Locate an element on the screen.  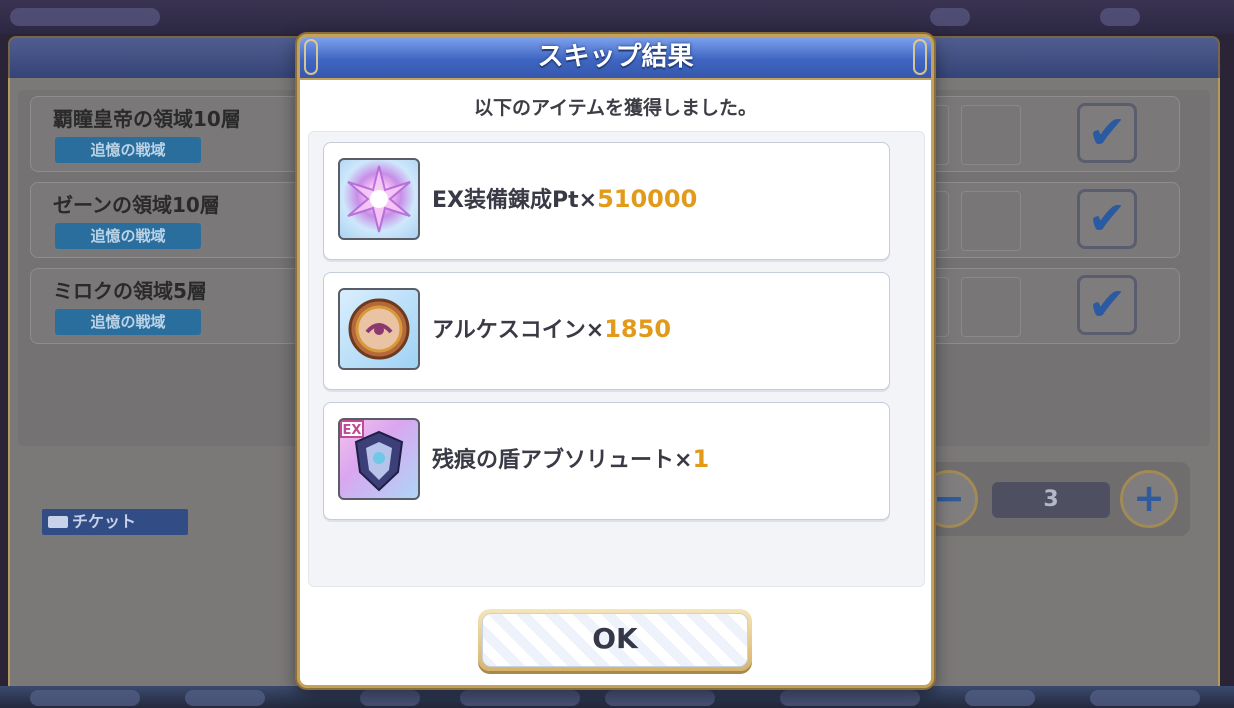
reward-item-label: 残痕の盾アブソリュート×1 is located at coordinates (570, 459).